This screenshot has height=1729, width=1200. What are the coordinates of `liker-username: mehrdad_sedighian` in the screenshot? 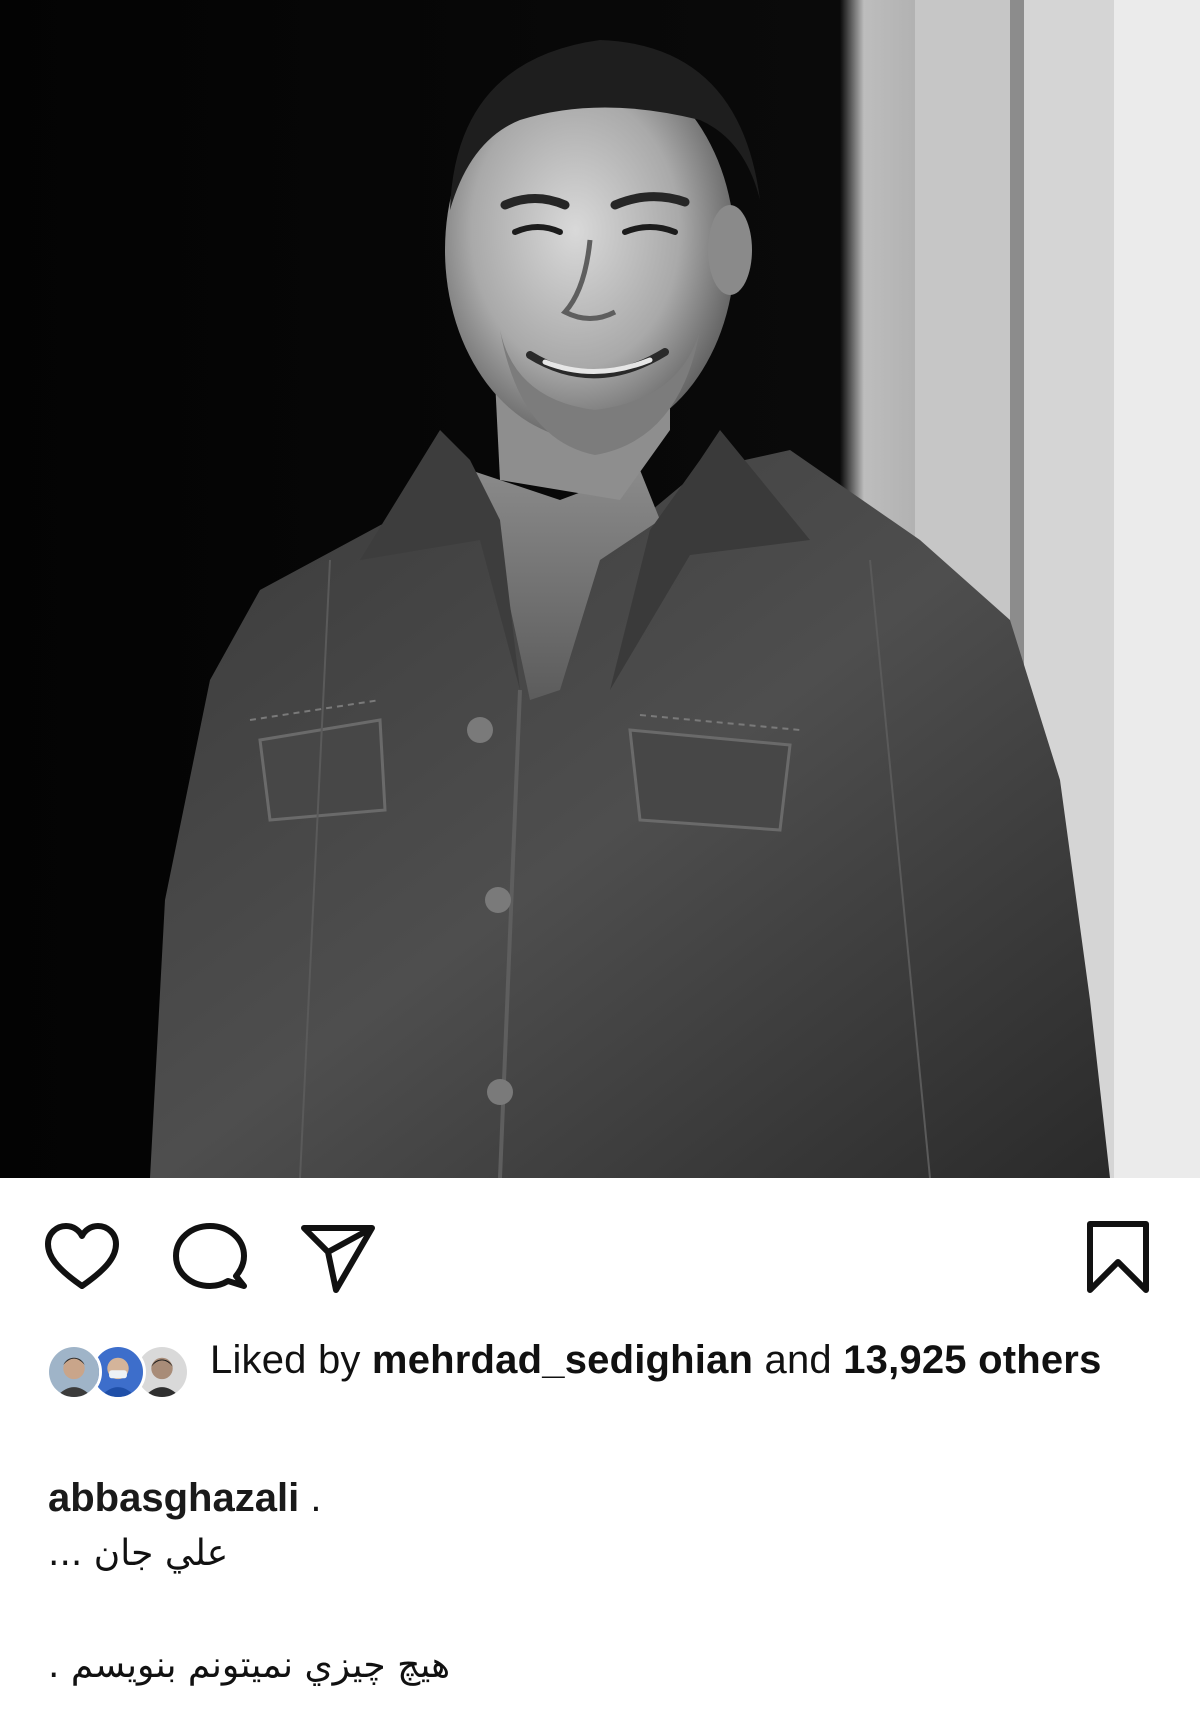 It's located at (562, 1360).